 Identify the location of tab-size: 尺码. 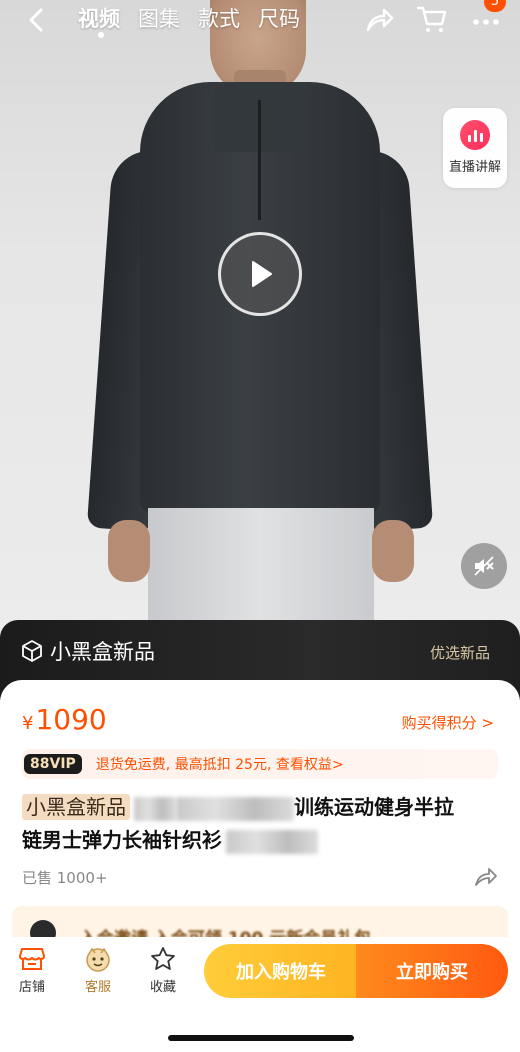
(279, 18).